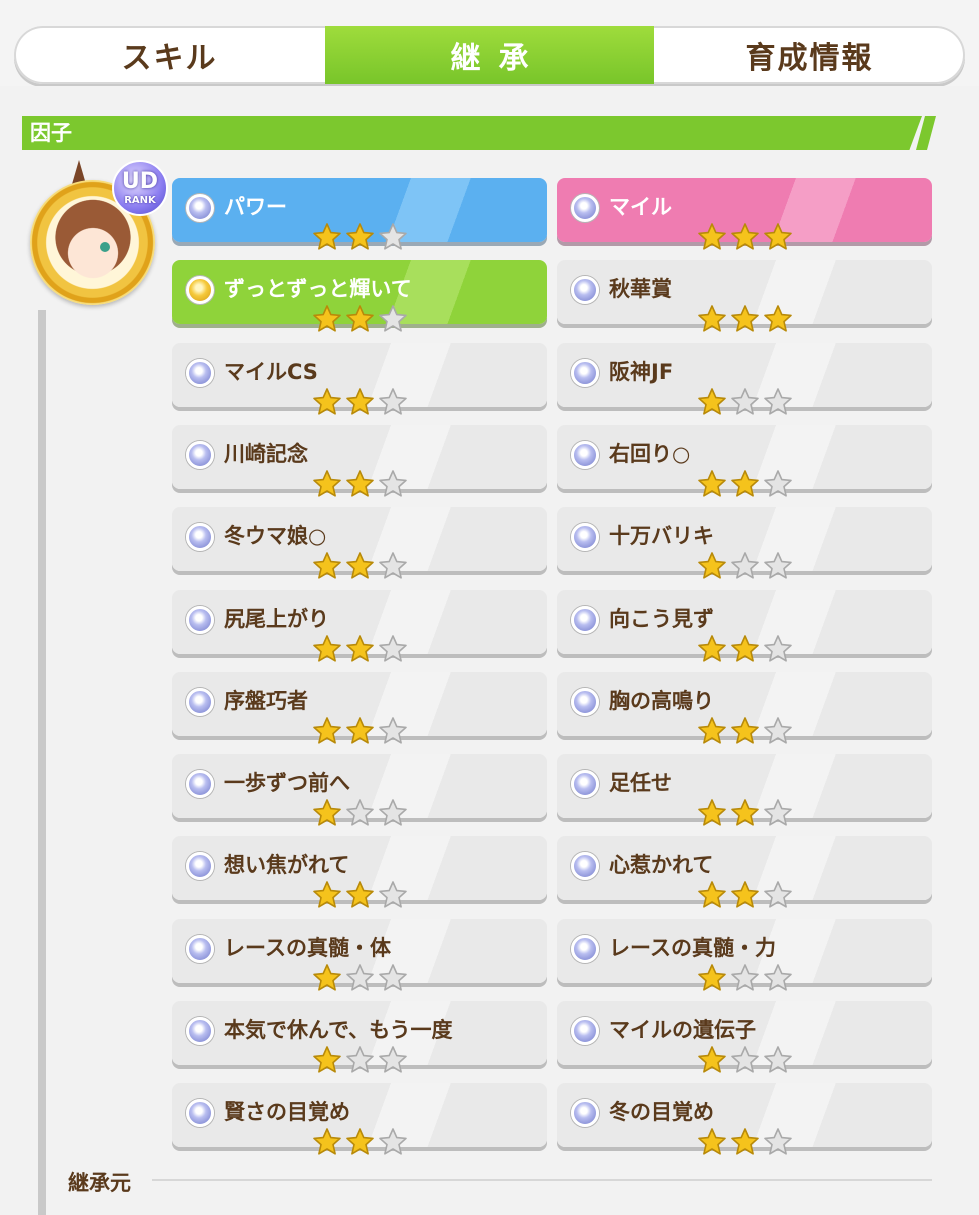 Image resolution: width=979 pixels, height=1215 pixels. I want to click on factor-card: 十万バリキ, so click(744, 543).